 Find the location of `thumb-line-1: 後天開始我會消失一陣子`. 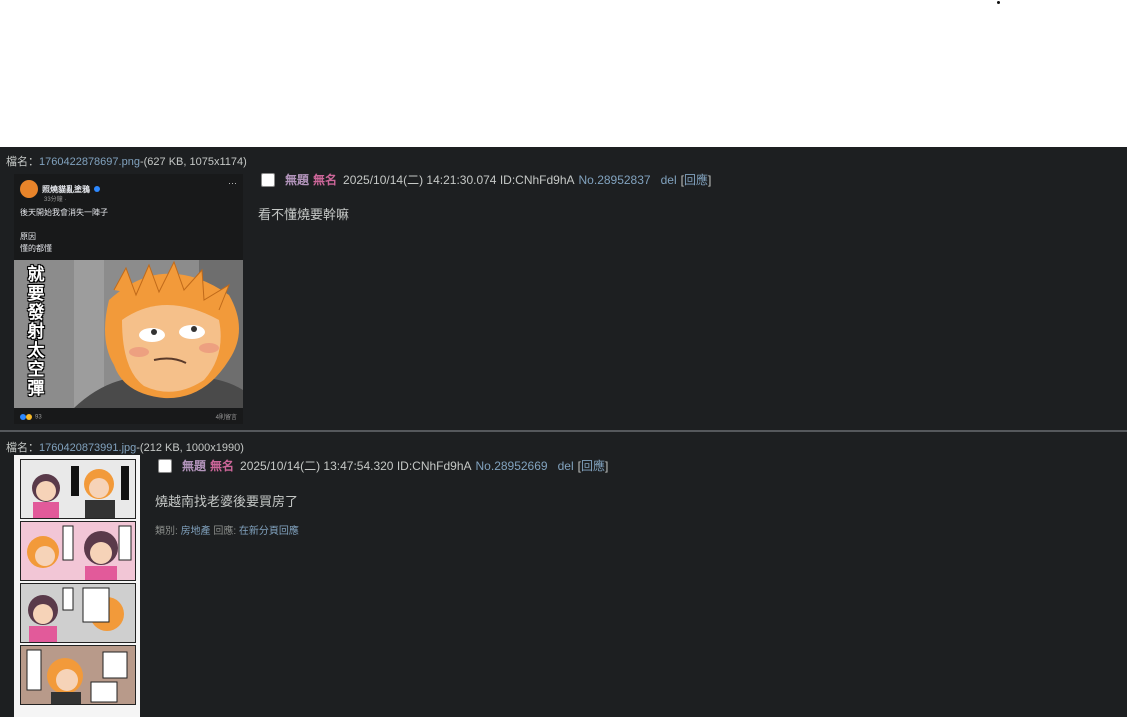

thumb-line-1: 後天開始我會消失一陣子 is located at coordinates (64, 212).